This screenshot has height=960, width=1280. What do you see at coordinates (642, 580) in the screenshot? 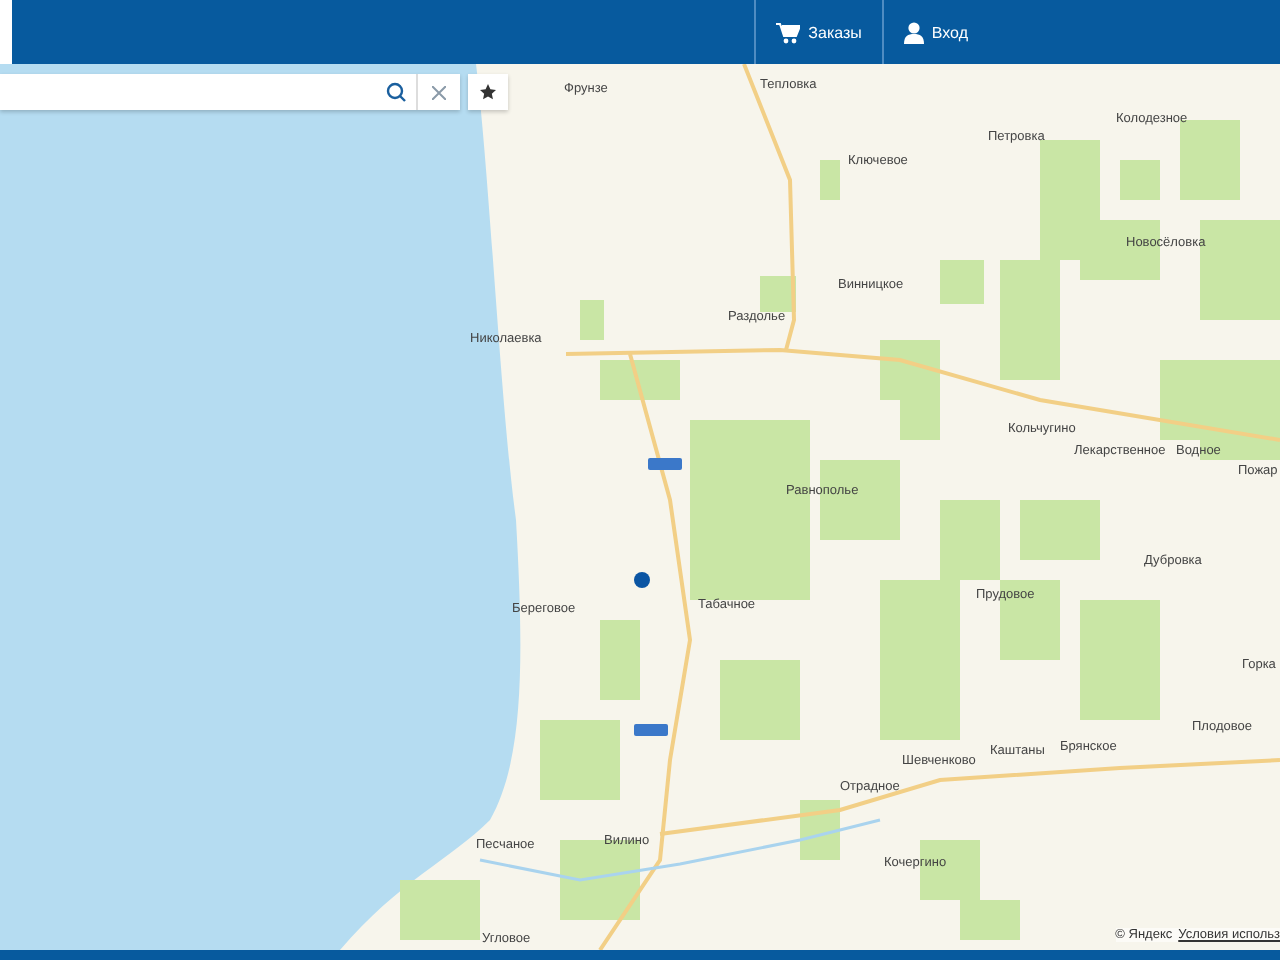
I see `location-marker` at bounding box center [642, 580].